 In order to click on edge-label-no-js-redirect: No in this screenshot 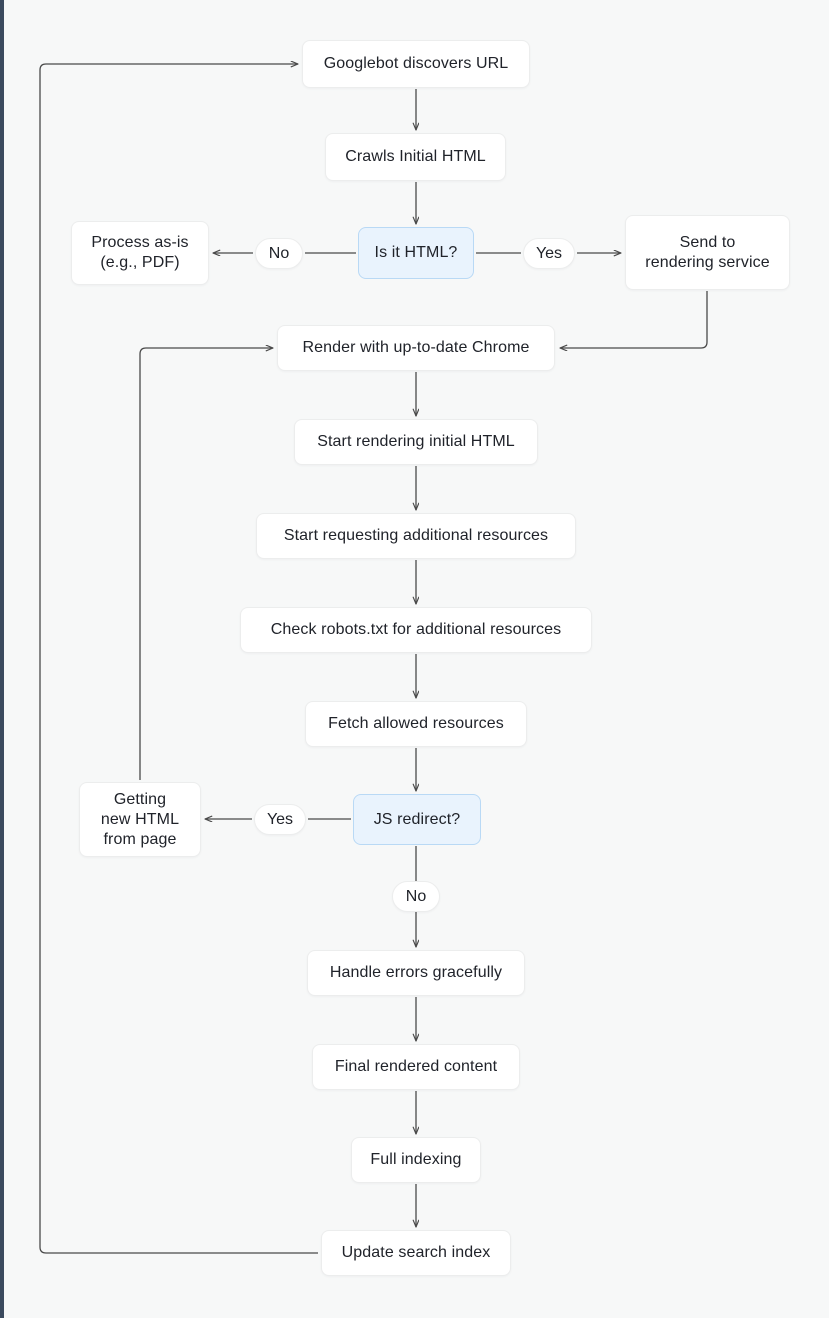, I will do `click(416, 896)`.